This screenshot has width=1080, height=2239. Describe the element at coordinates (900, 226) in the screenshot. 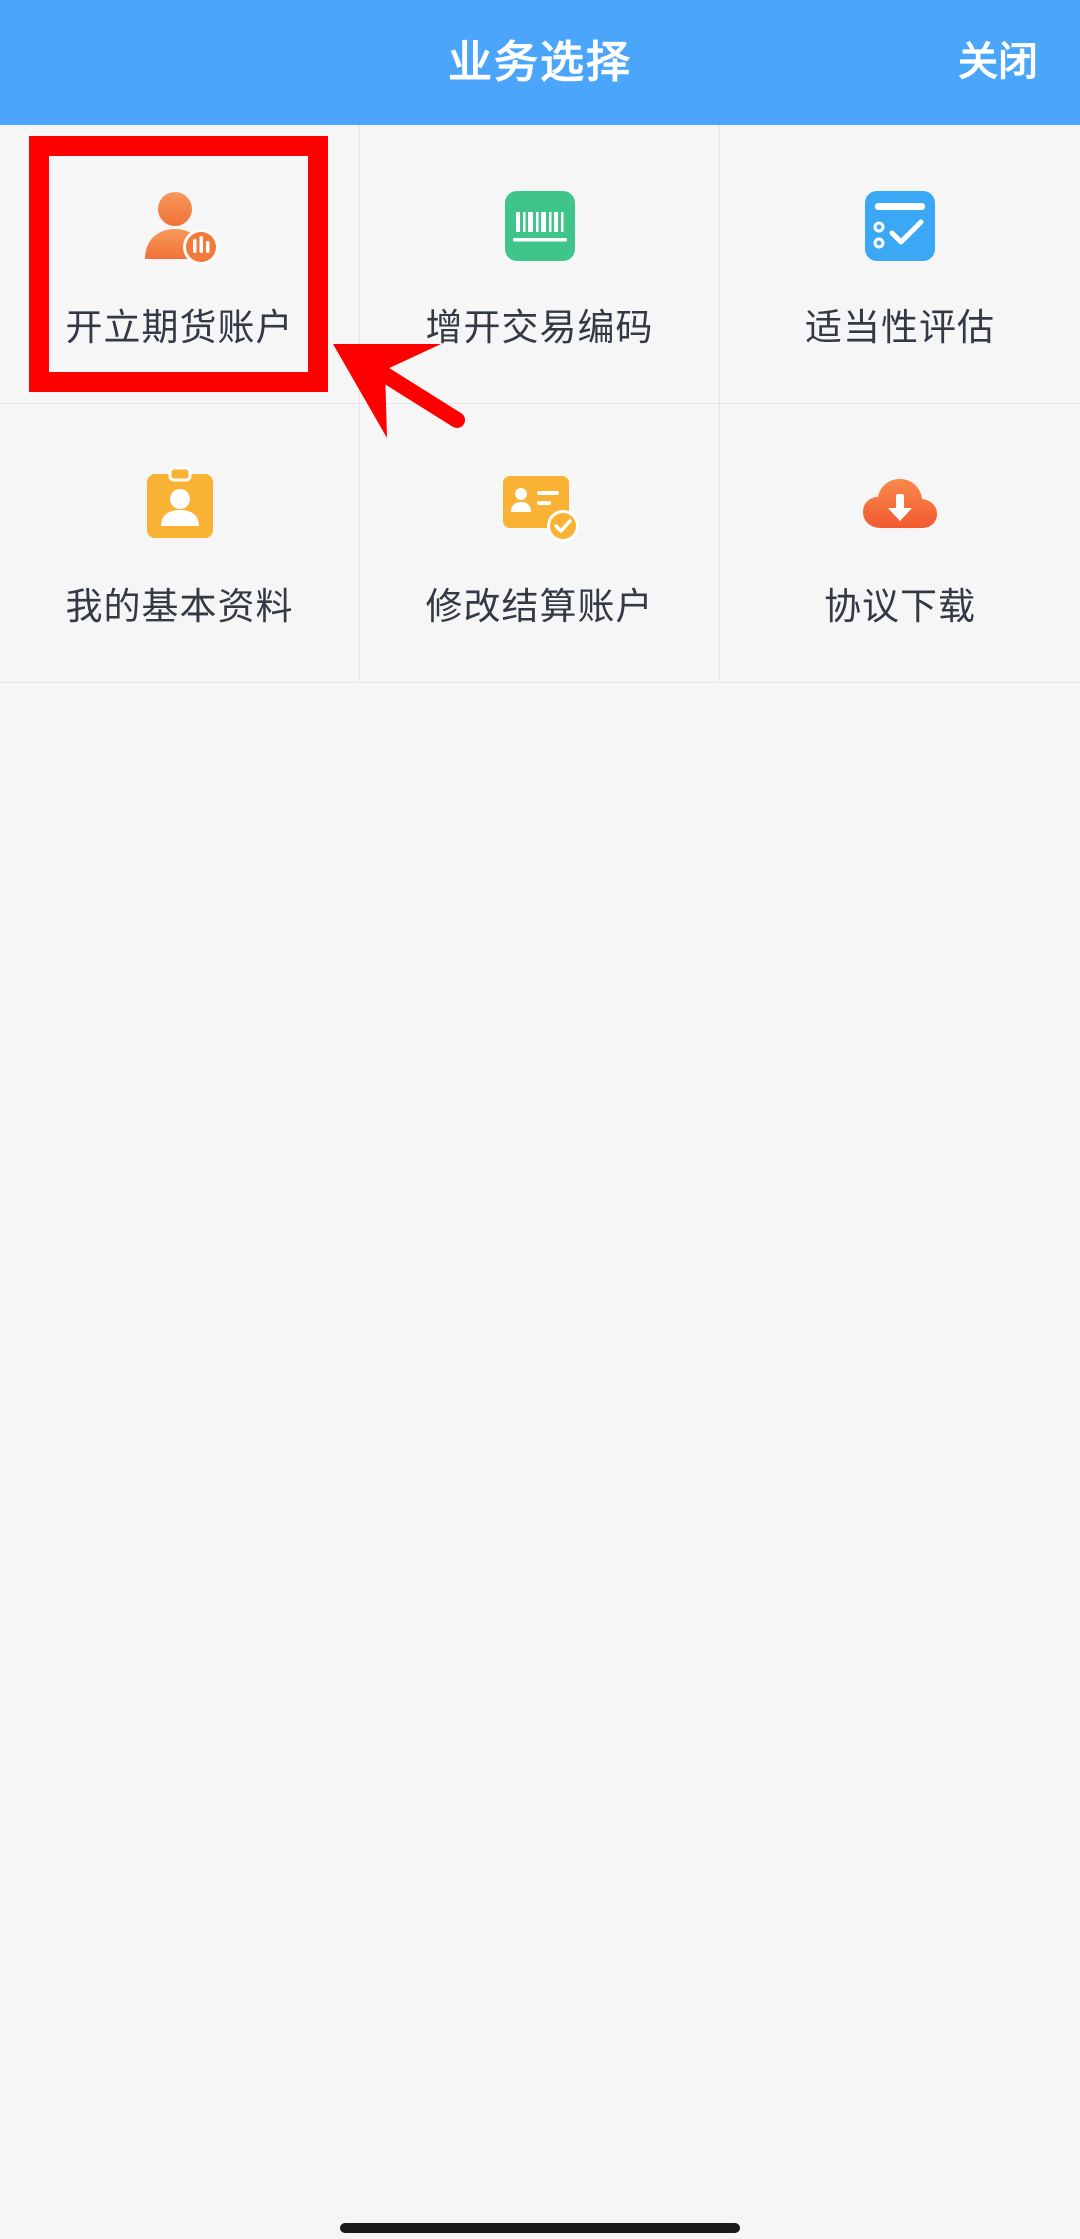

I see `checklist-icon` at that location.